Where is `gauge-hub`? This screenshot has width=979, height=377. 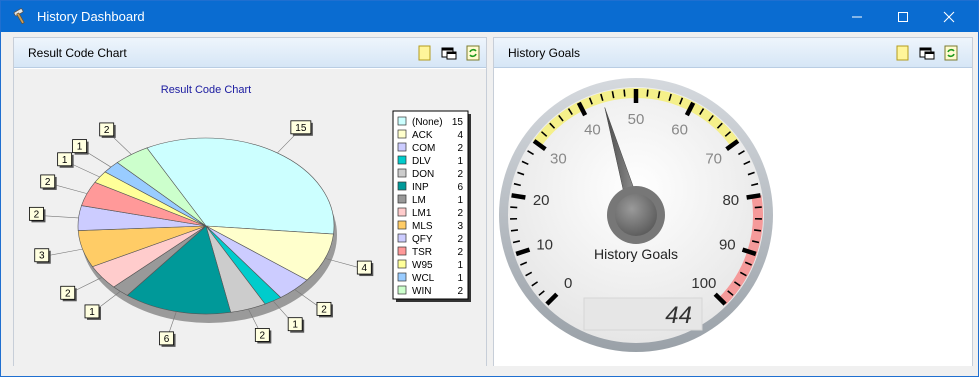 gauge-hub is located at coordinates (636, 215).